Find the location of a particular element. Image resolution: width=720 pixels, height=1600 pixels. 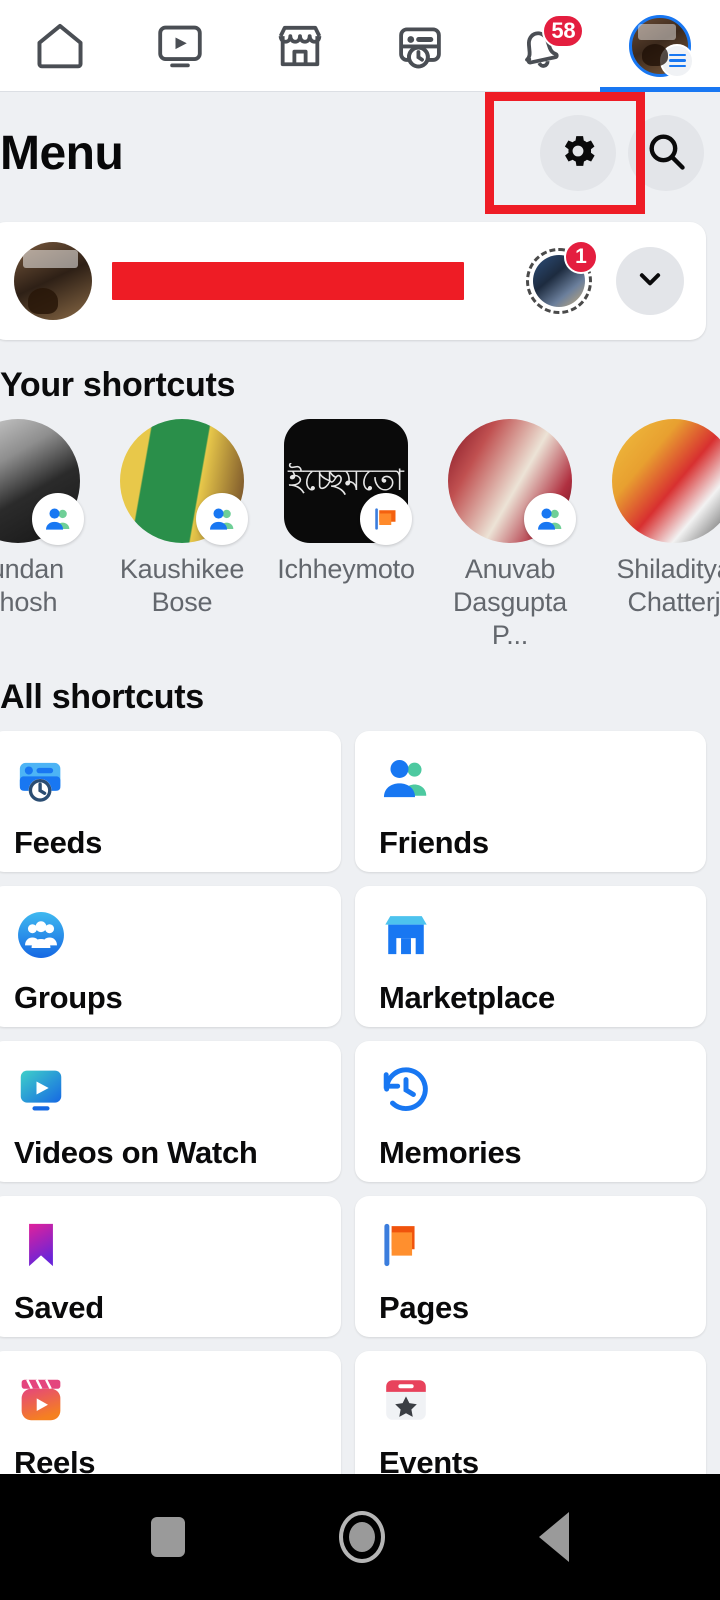

active-tab-indicator is located at coordinates (660, 89).